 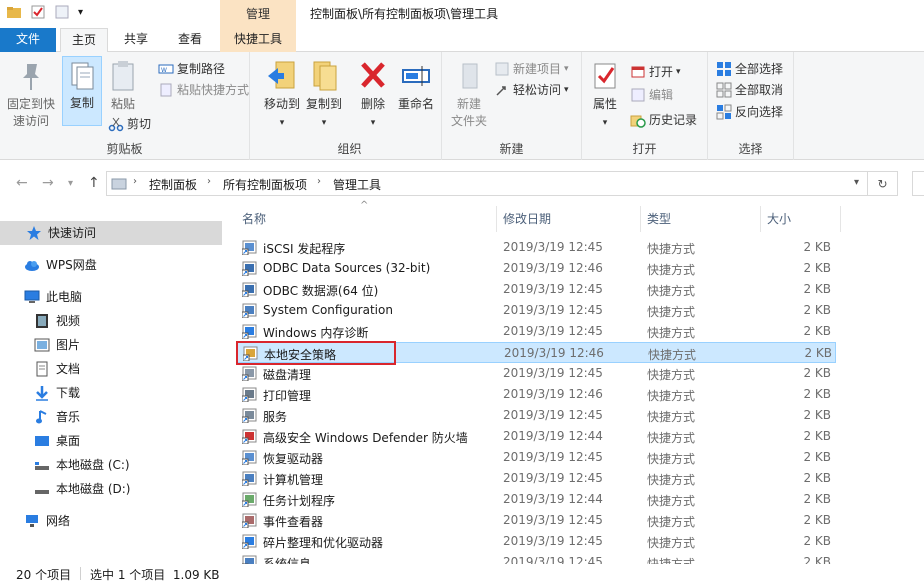 I want to click on refresh-icon: ↻, so click(x=883, y=183).